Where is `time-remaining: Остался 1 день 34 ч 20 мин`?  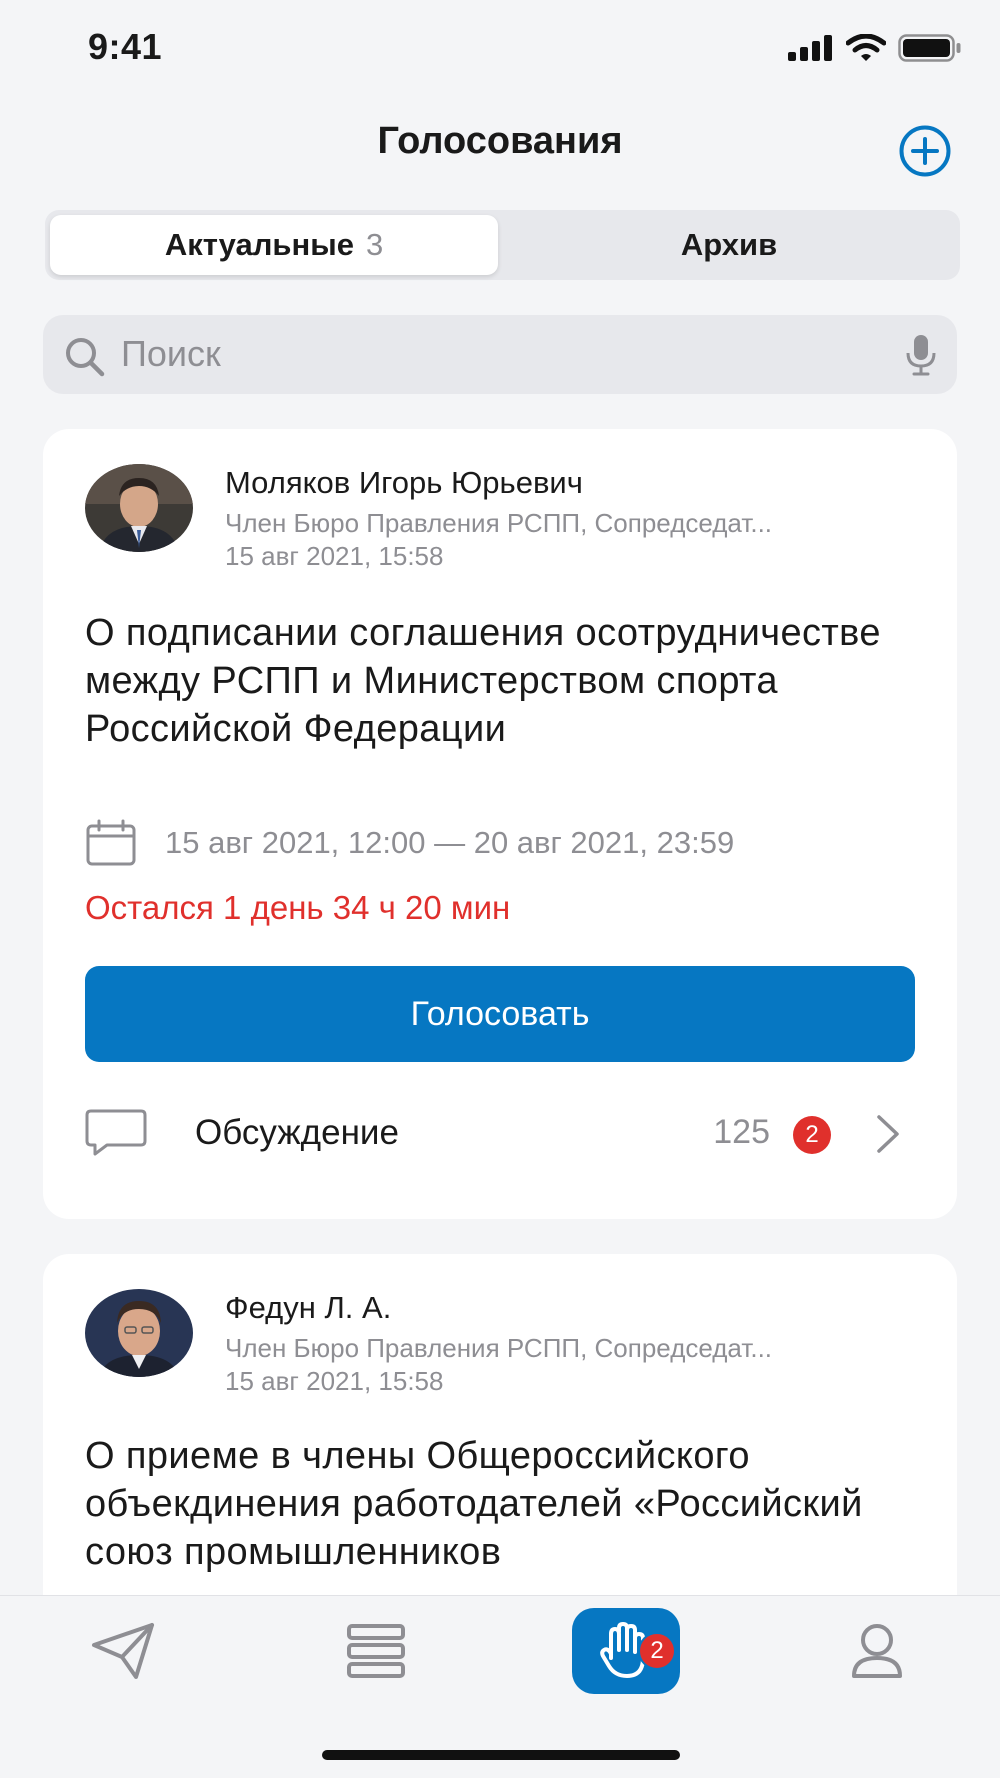 time-remaining: Остался 1 день 34 ч 20 мин is located at coordinates (298, 907).